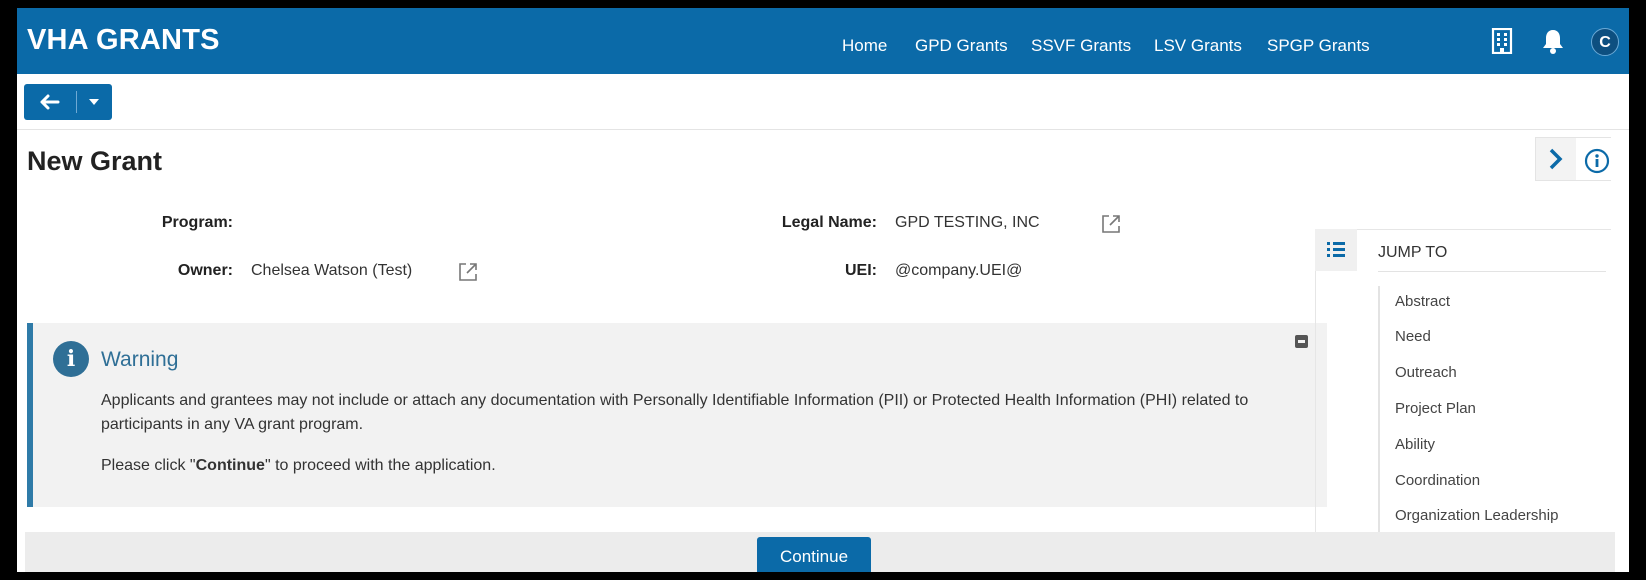 The width and height of the screenshot is (1646, 580). What do you see at coordinates (1413, 336) in the screenshot?
I see `jump-item-need: Need` at bounding box center [1413, 336].